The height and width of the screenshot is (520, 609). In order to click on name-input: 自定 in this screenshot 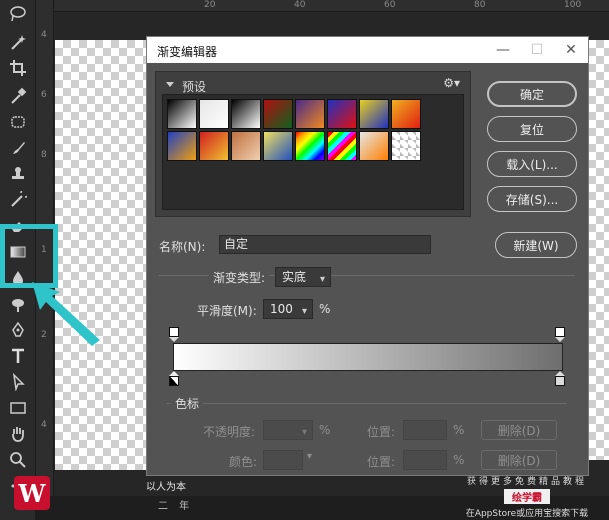, I will do `click(325, 244)`.